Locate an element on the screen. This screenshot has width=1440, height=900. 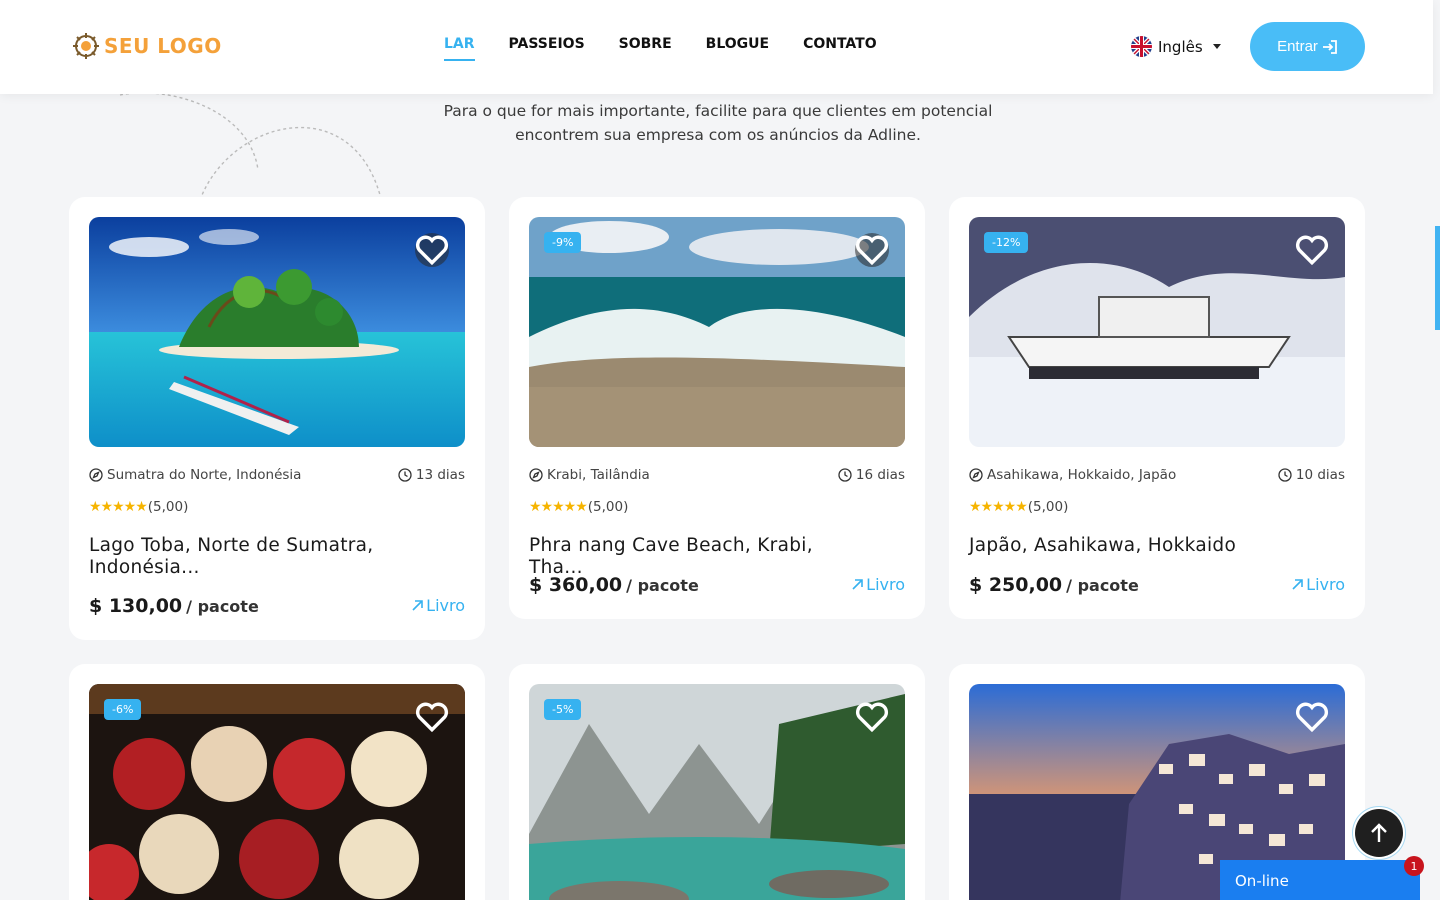
nav-item-lar: LAR is located at coordinates (459, 48).